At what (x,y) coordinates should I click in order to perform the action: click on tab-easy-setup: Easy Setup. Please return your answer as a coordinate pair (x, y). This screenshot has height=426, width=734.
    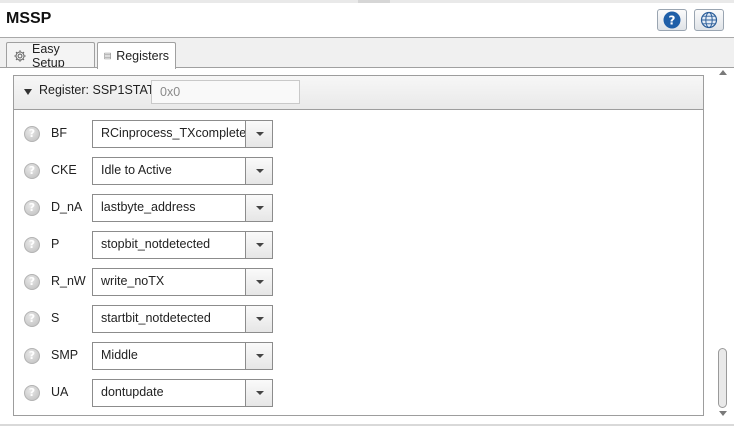
    Looking at the image, I should click on (50, 55).